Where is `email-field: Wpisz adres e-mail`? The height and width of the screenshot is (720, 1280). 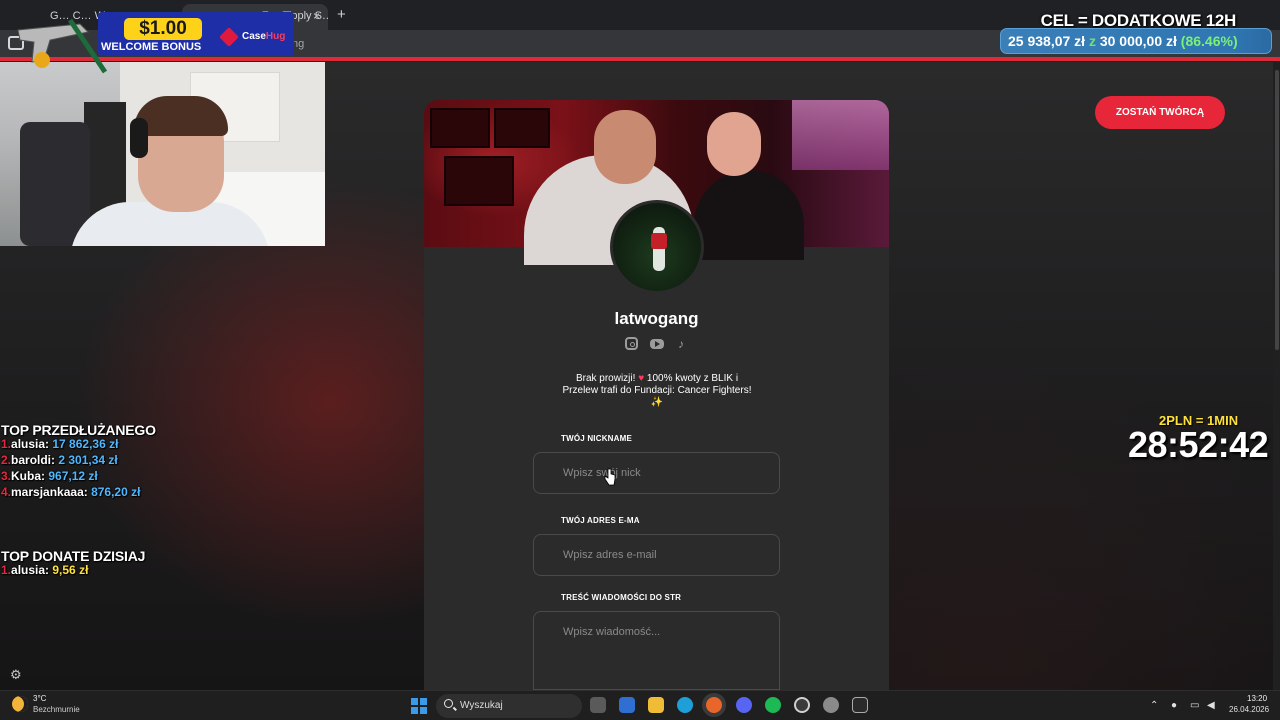 email-field: Wpisz adres e-mail is located at coordinates (656, 555).